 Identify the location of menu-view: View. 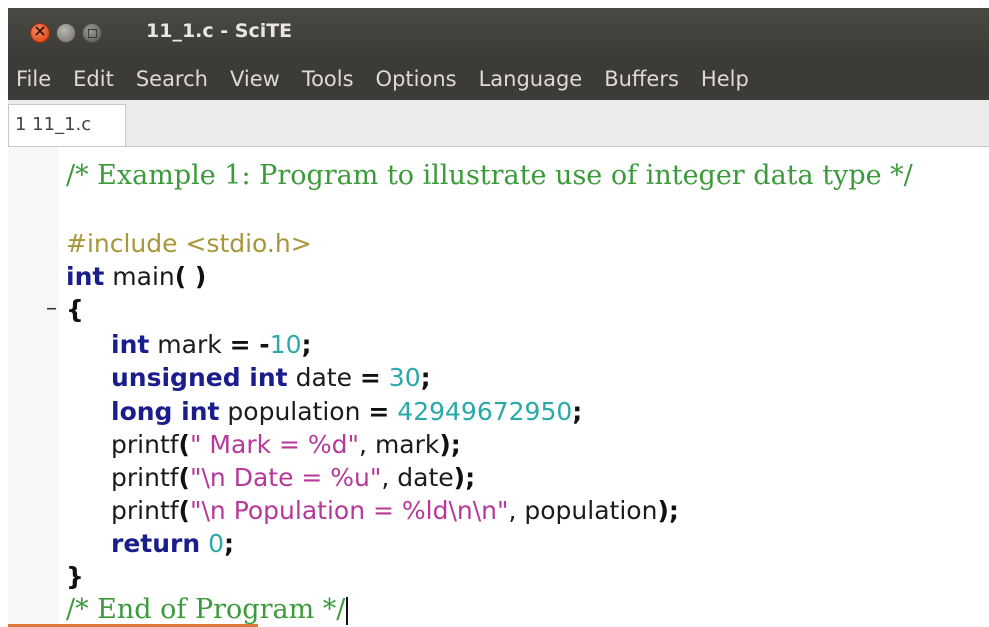
(255, 79).